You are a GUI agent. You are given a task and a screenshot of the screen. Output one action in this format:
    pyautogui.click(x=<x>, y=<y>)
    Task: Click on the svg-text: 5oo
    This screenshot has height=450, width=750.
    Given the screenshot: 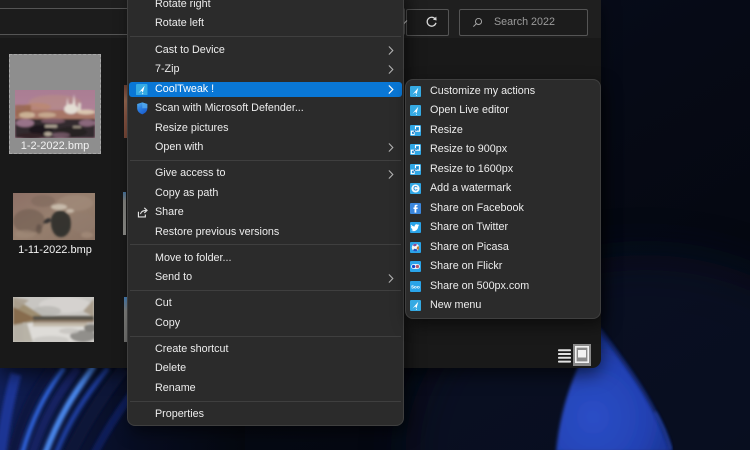 What is the action you would take?
    pyautogui.click(x=415, y=287)
    